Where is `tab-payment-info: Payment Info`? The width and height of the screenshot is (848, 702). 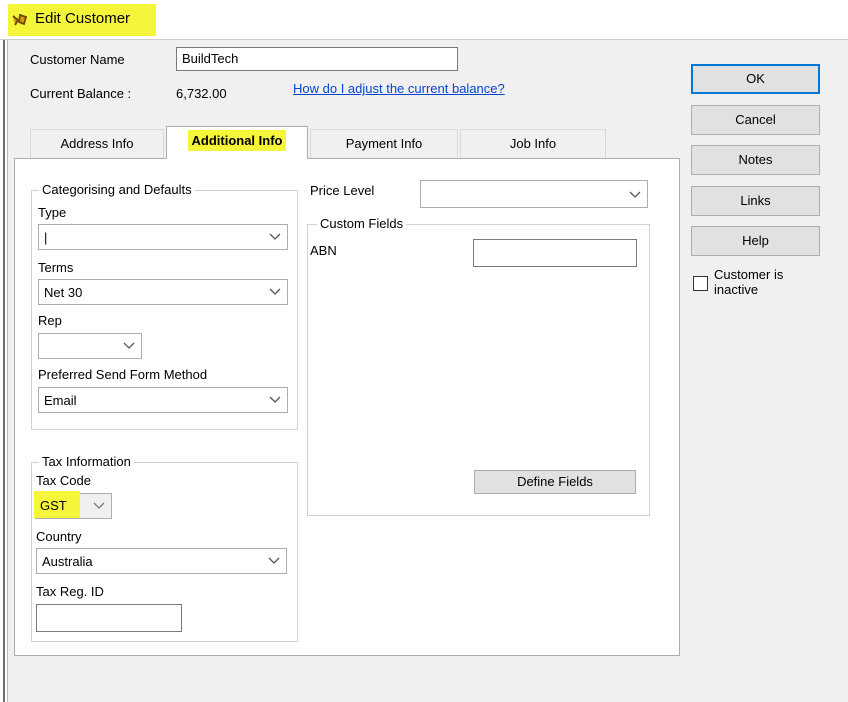
tab-payment-info: Payment Info is located at coordinates (384, 144).